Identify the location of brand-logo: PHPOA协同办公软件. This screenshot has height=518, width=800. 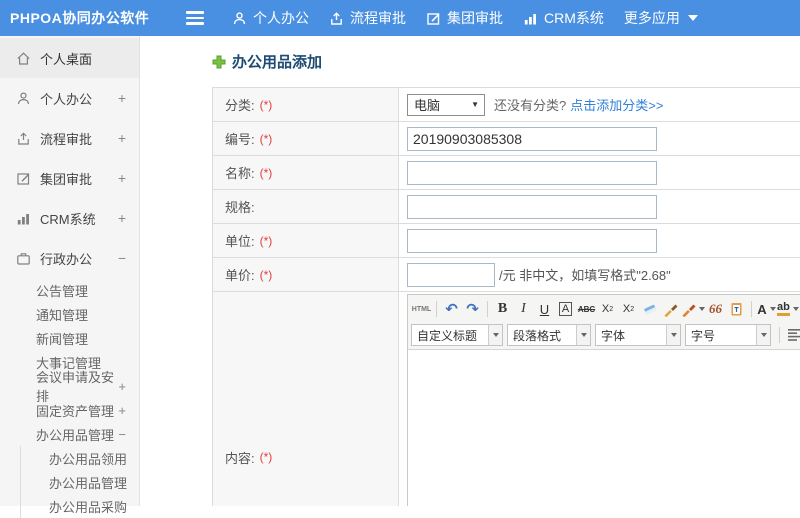
(93, 18).